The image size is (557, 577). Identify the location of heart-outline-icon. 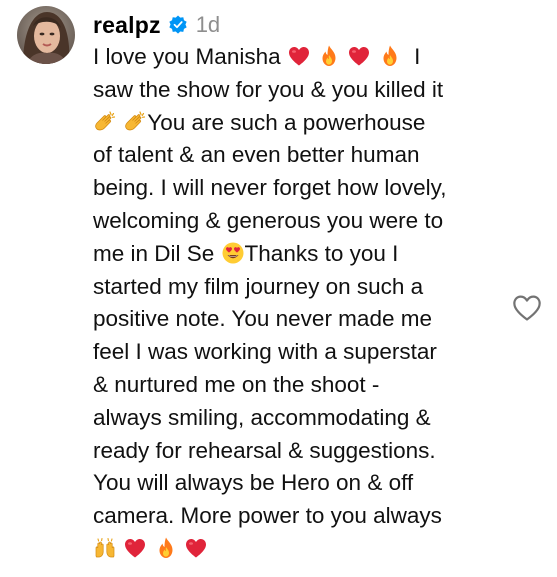
(527, 308).